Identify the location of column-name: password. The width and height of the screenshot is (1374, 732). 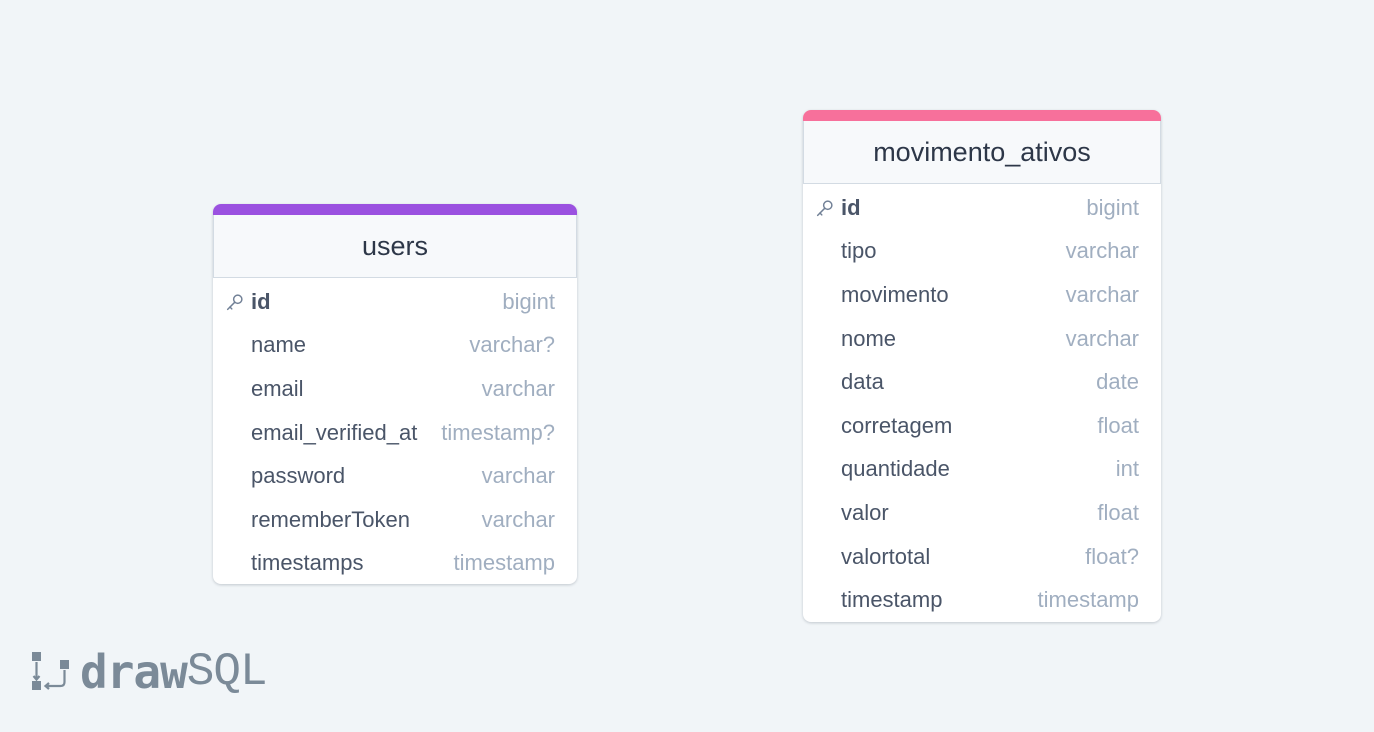
(298, 476).